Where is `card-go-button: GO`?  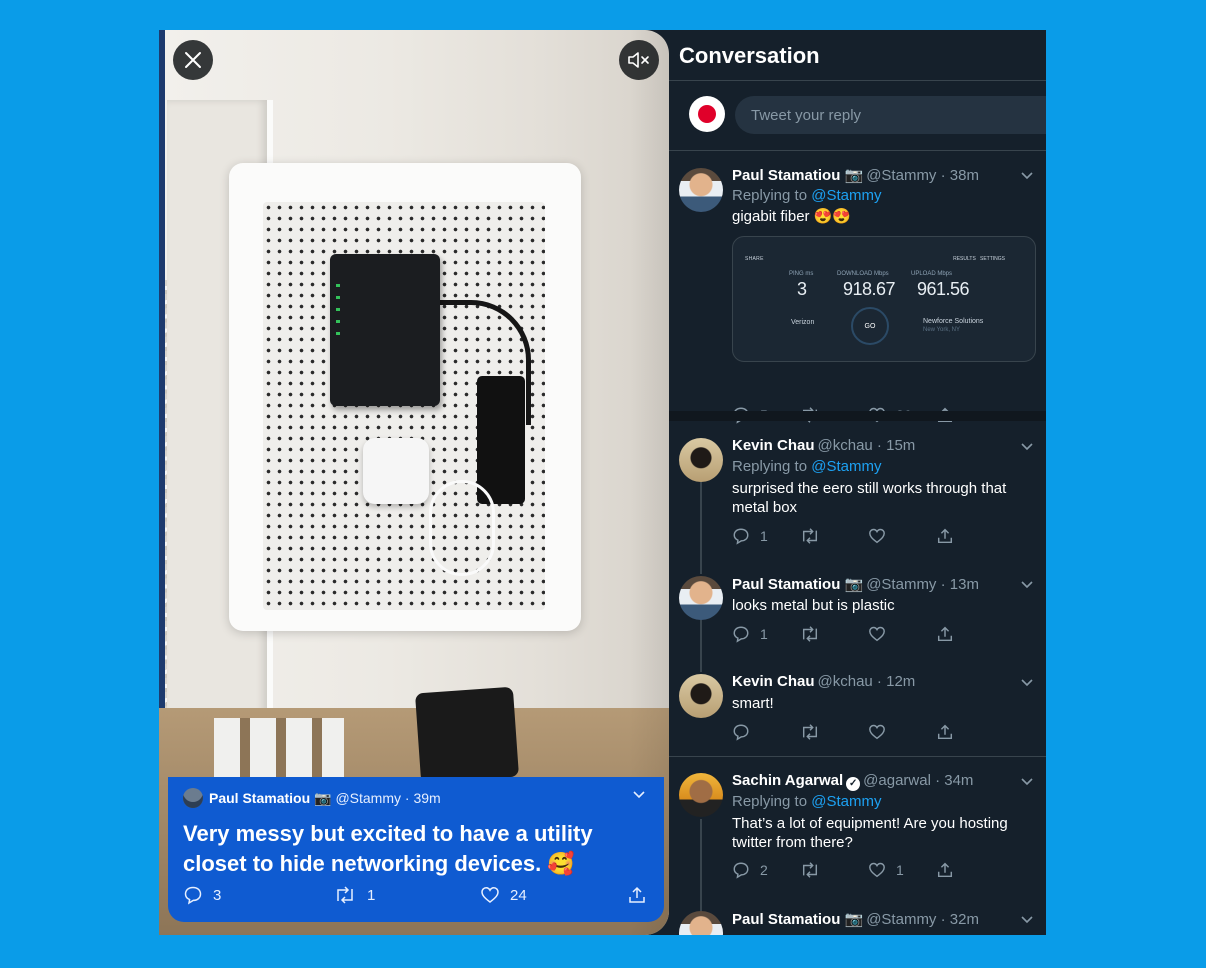 card-go-button: GO is located at coordinates (870, 326).